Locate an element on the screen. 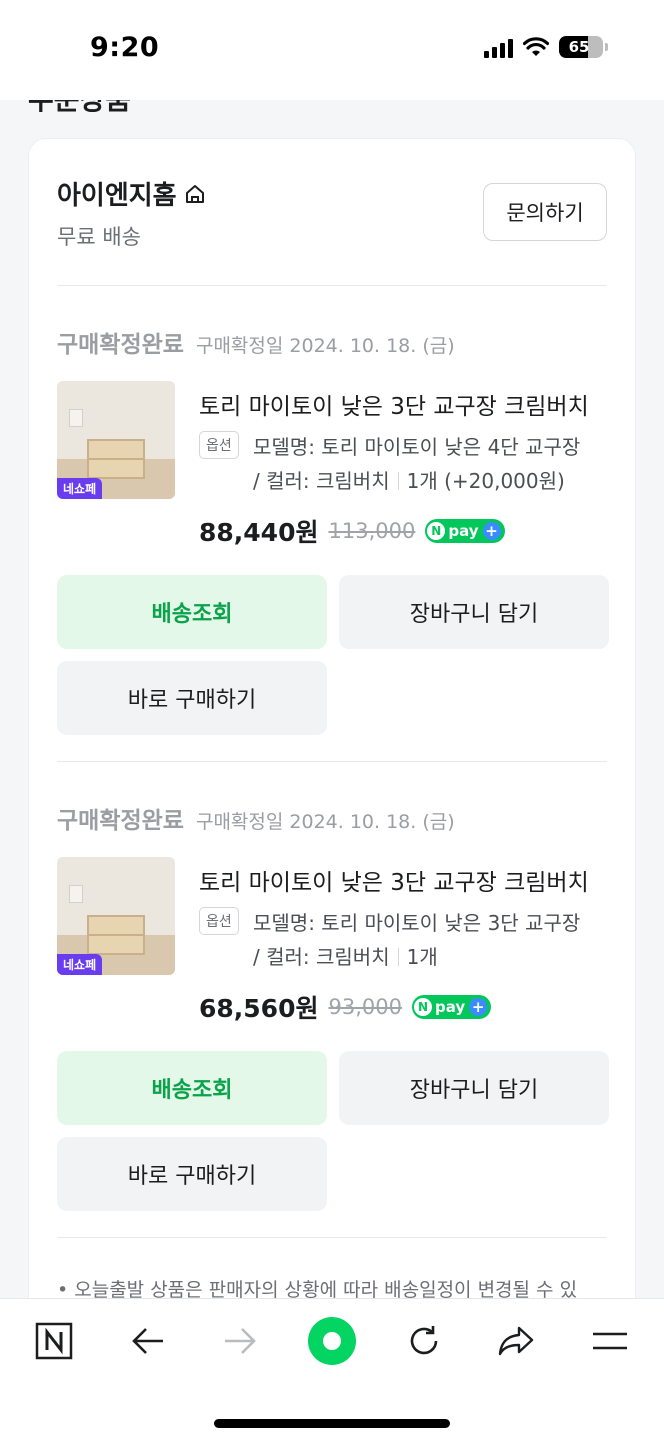  seller-name-row: 아이엔지홈 is located at coordinates (132, 193).